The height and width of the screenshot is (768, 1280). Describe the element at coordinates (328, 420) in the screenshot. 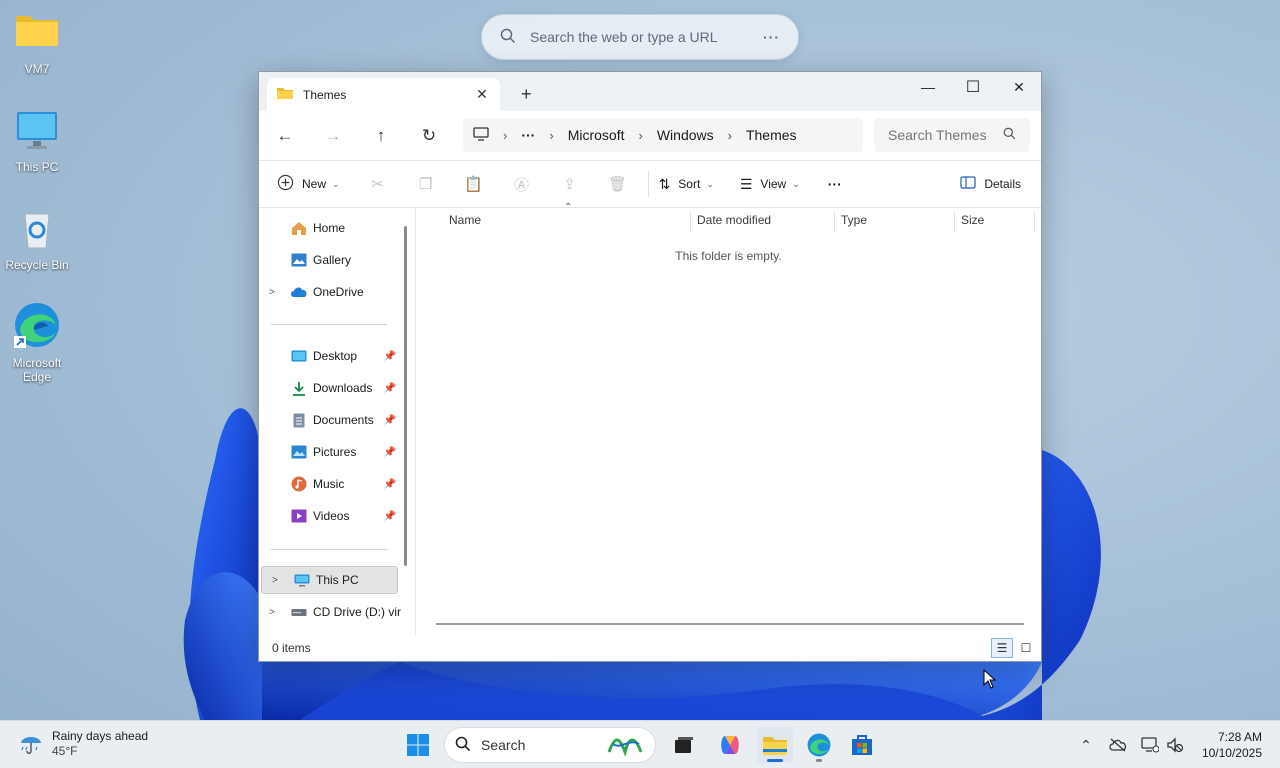

I see `sidebar-item-documents: Documents 📌` at that location.